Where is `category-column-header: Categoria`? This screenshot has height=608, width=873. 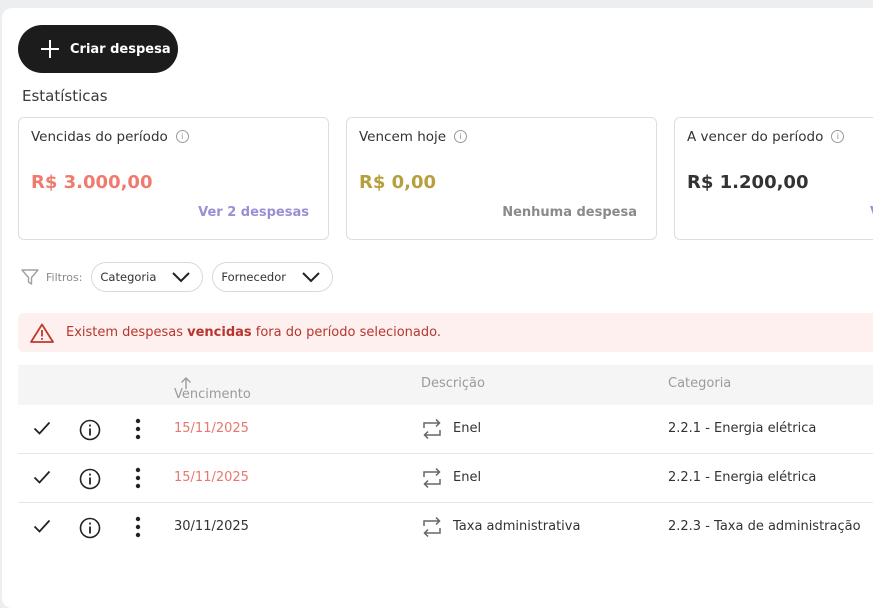
category-column-header: Categoria is located at coordinates (699, 383).